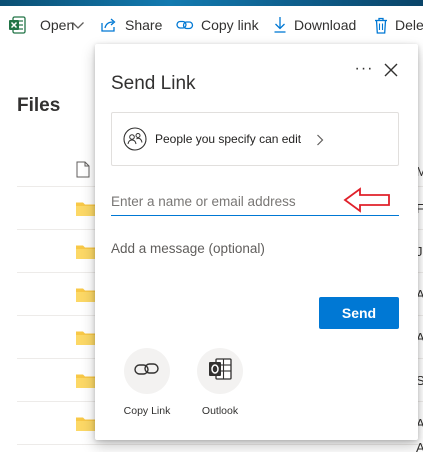 The height and width of the screenshot is (452, 423). I want to click on more-options-button: ···, so click(364, 70).